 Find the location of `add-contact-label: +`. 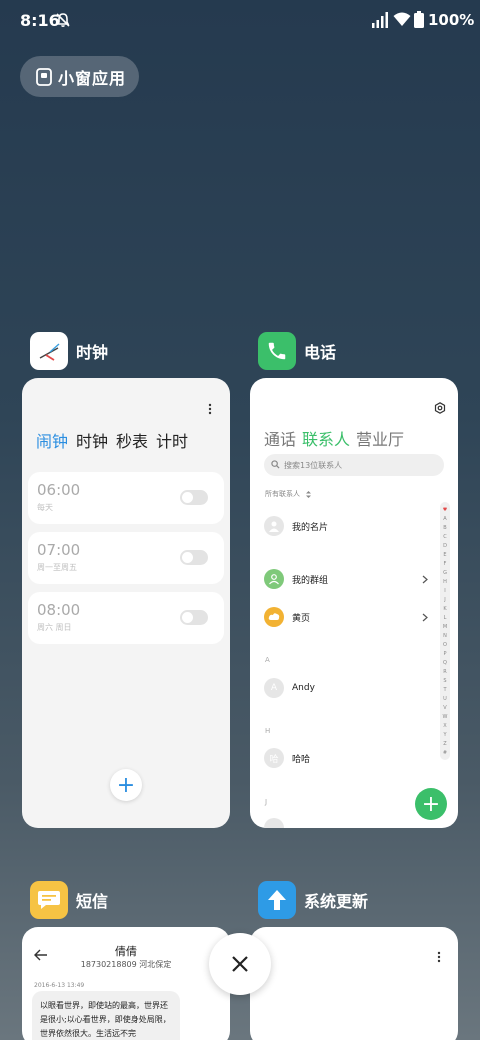

add-contact-label: + is located at coordinates (431, 804).